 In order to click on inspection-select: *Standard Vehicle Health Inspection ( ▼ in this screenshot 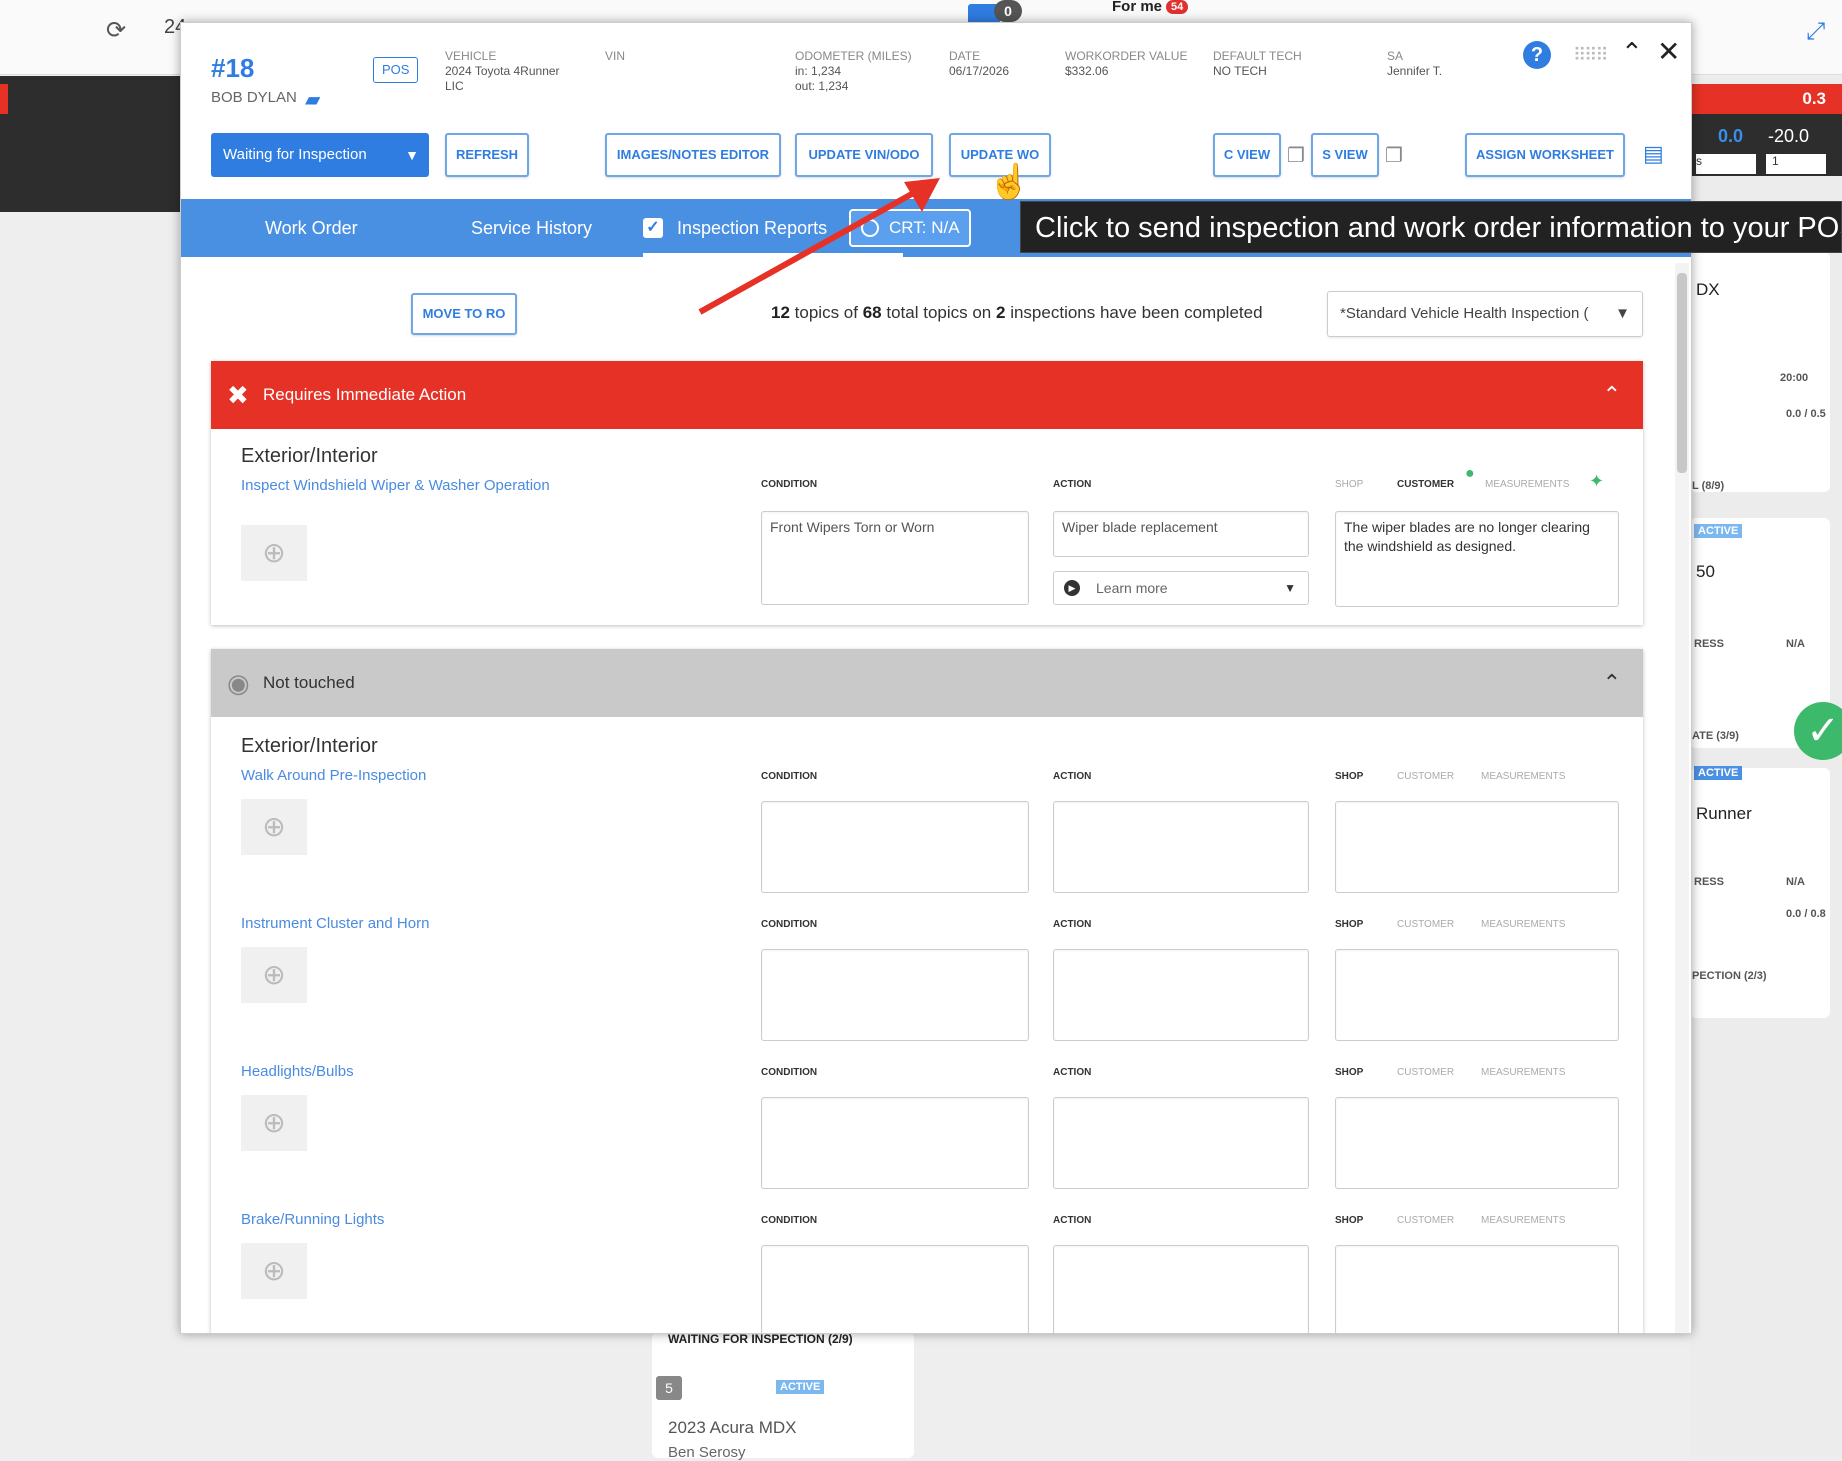, I will do `click(1485, 314)`.